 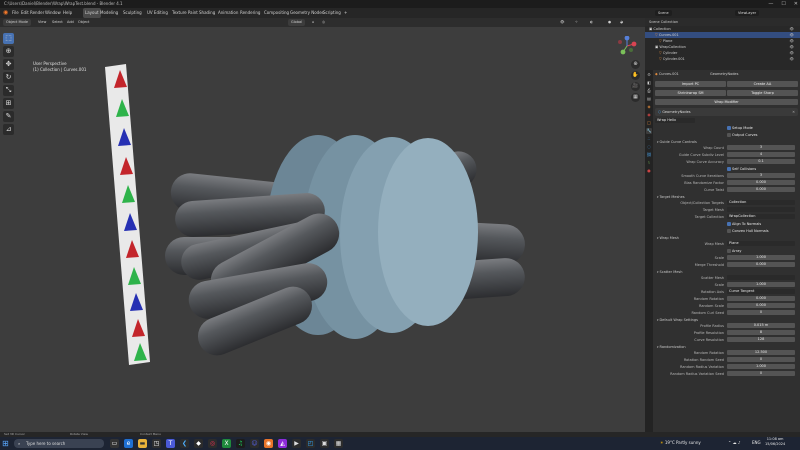 What do you see at coordinates (635, 86) in the screenshot?
I see `camera-icon: 🎥` at bounding box center [635, 86].